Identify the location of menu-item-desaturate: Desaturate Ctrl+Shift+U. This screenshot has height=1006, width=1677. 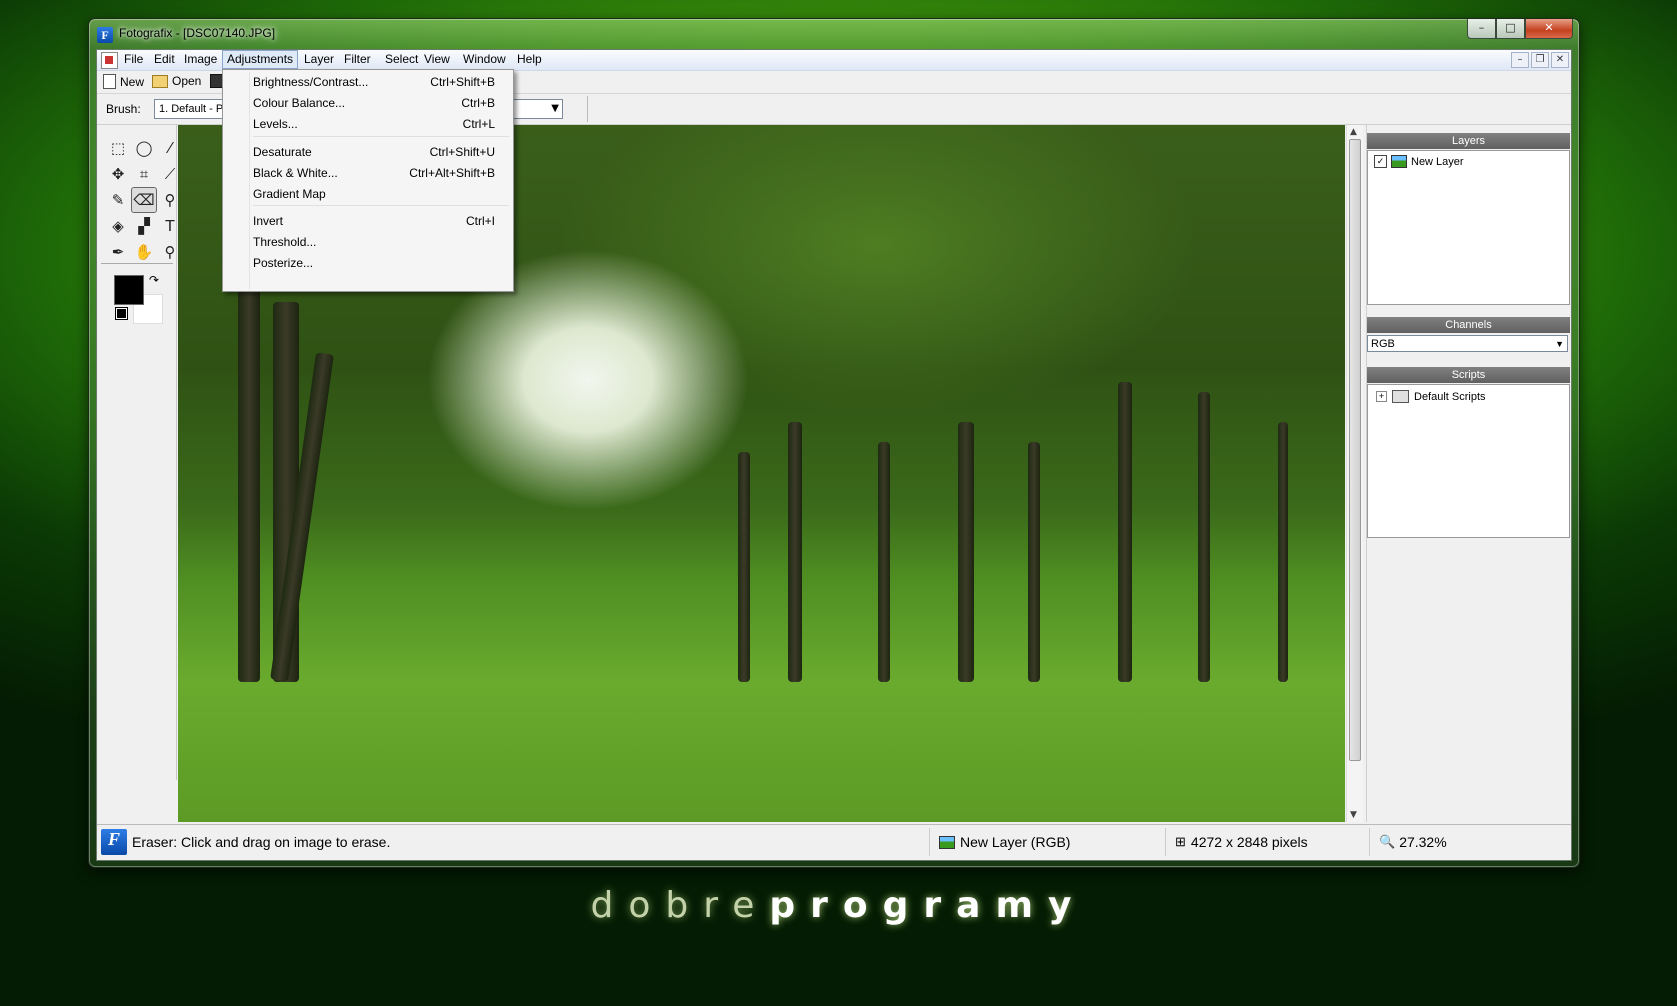
(374, 152).